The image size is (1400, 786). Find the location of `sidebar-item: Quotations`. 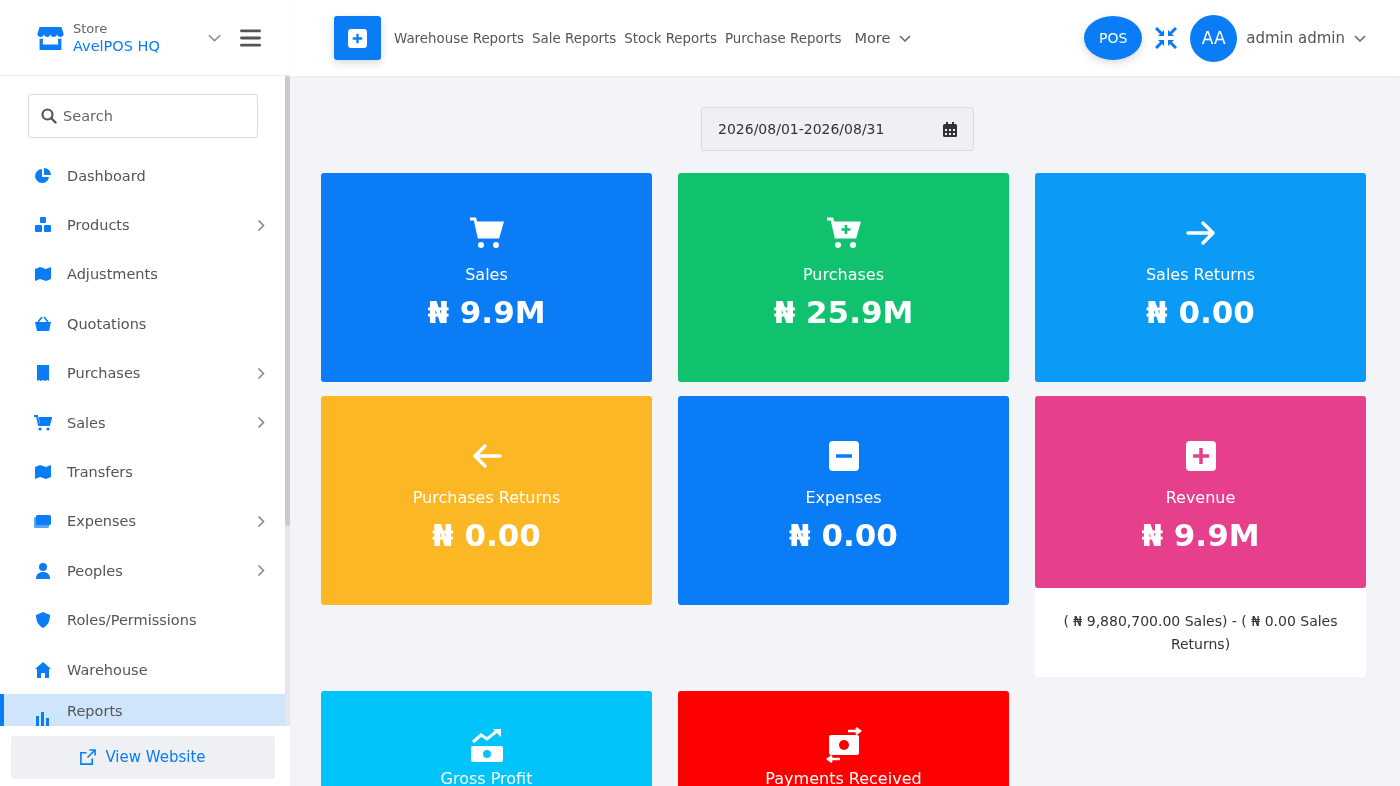

sidebar-item: Quotations is located at coordinates (142, 324).